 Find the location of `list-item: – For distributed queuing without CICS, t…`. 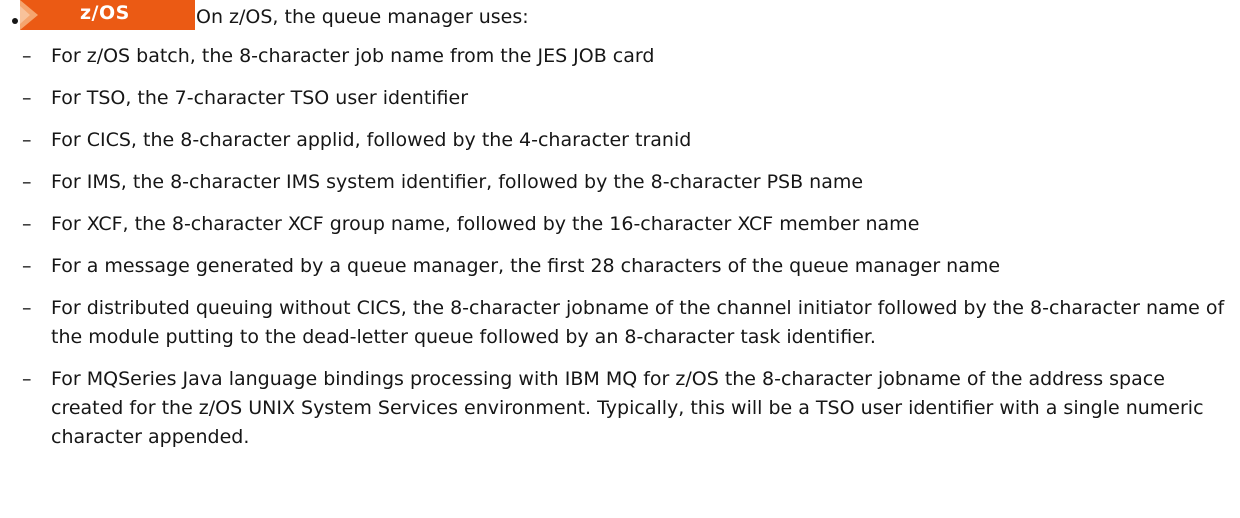

list-item: – For distributed queuing without CICS, t… is located at coordinates (627, 323).